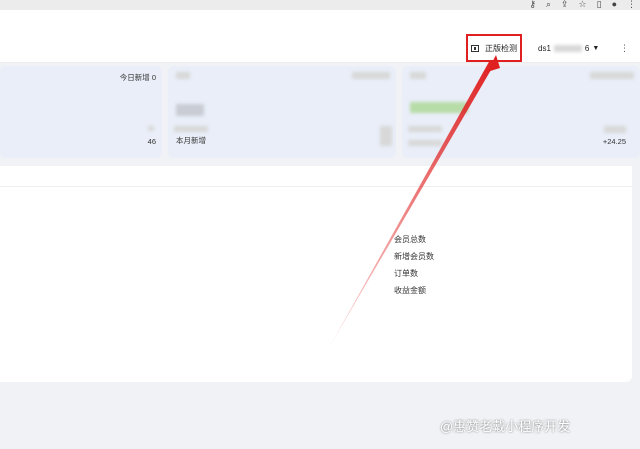 This screenshot has width=640, height=449. Describe the element at coordinates (414, 273) in the screenshot. I see `legend-item: 订单数` at that location.